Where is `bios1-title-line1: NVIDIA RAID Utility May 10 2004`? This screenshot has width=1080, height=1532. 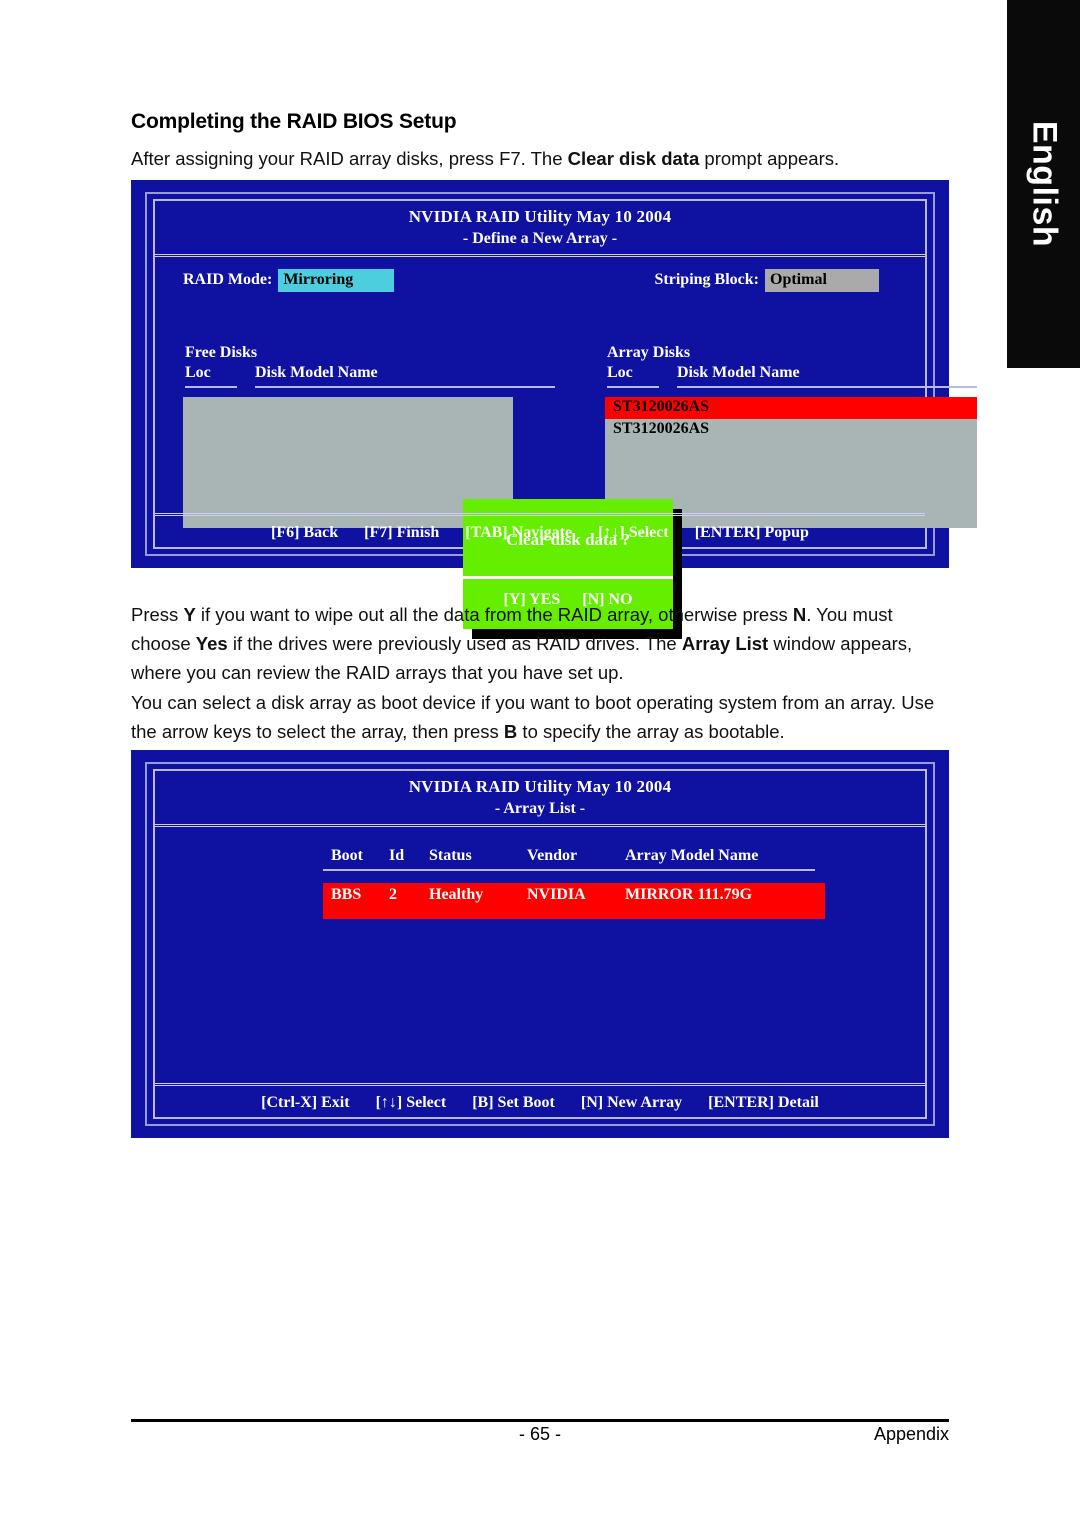 bios1-title-line1: NVIDIA RAID Utility May 10 2004 is located at coordinates (540, 216).